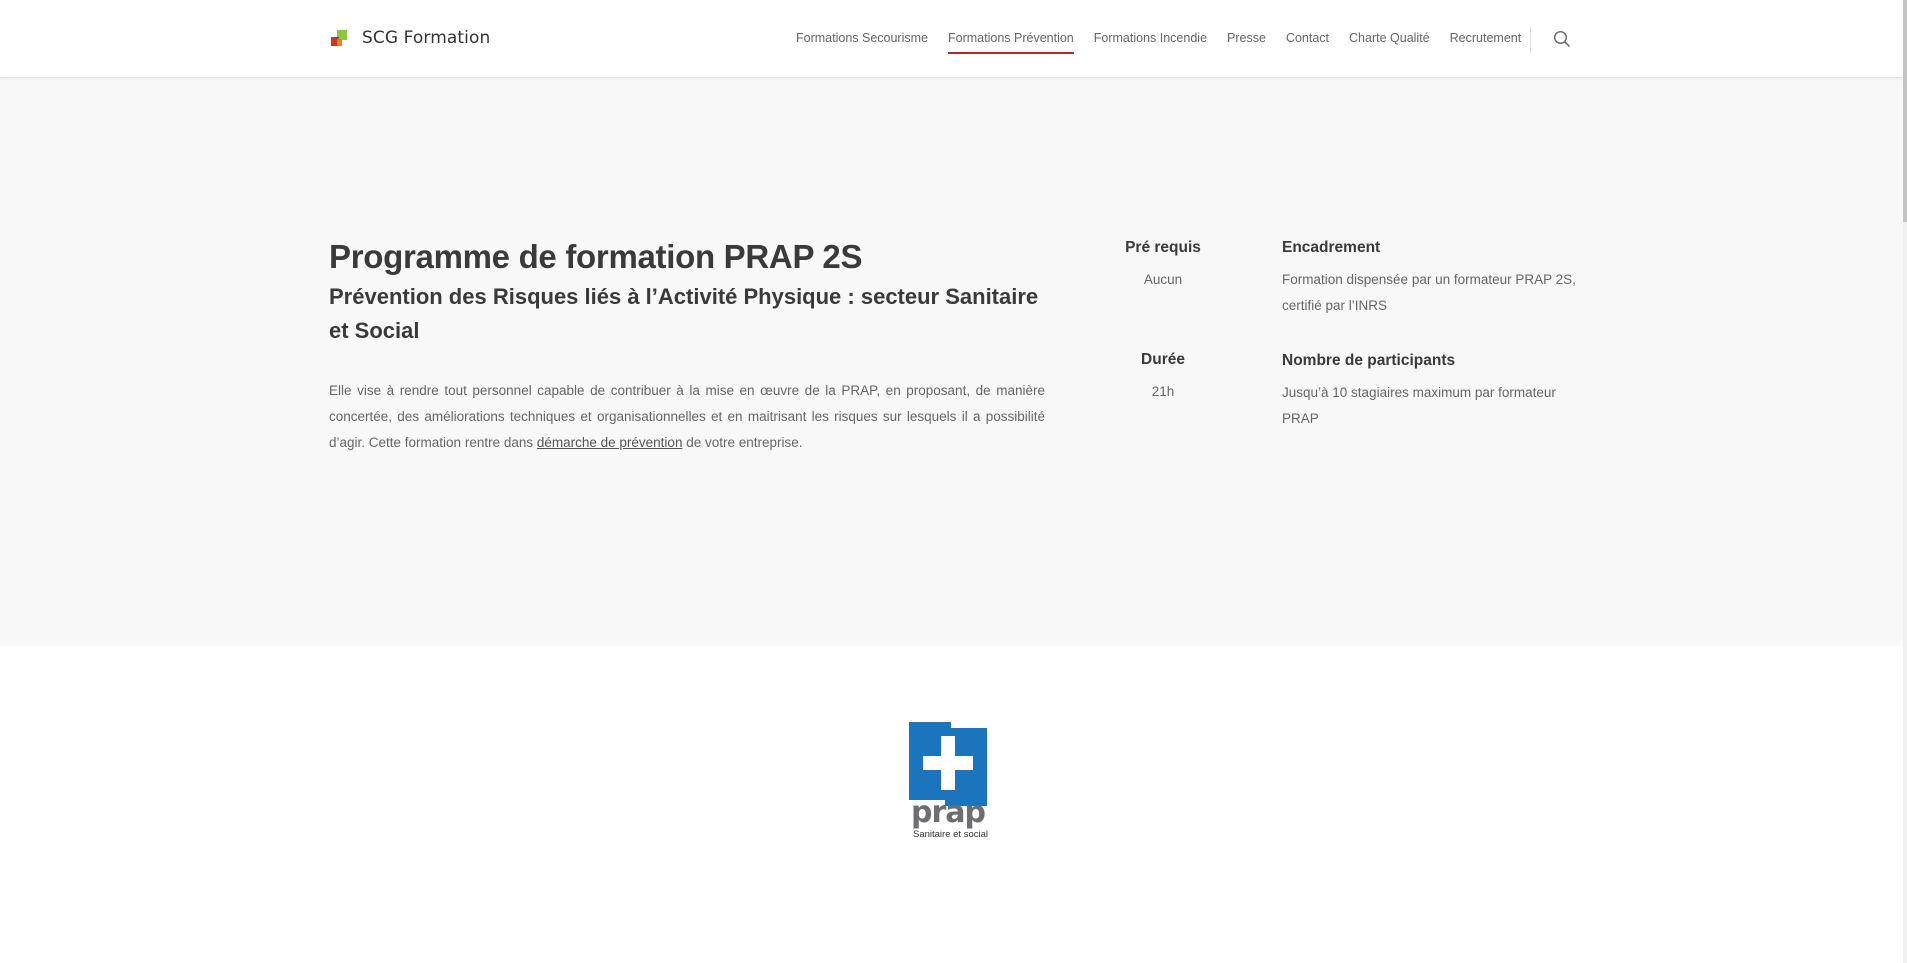 The width and height of the screenshot is (1907, 963). I want to click on encadrement-label: Encadrement, so click(1331, 247).